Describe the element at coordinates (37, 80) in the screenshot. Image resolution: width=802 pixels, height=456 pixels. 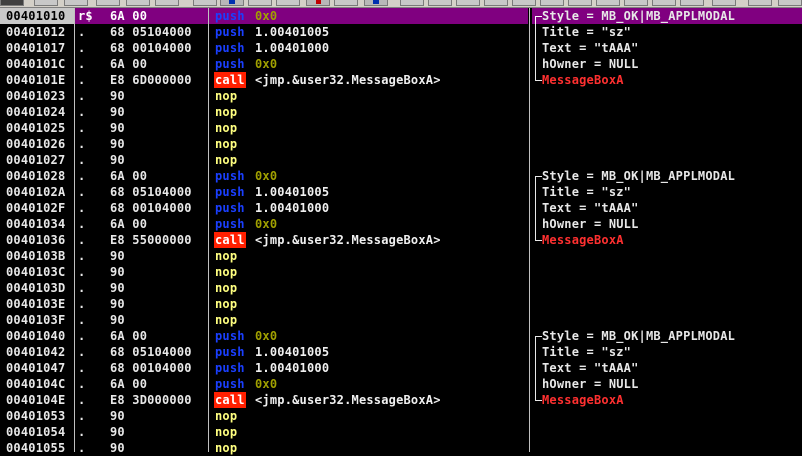
I see `address-cell: 0040101E` at that location.